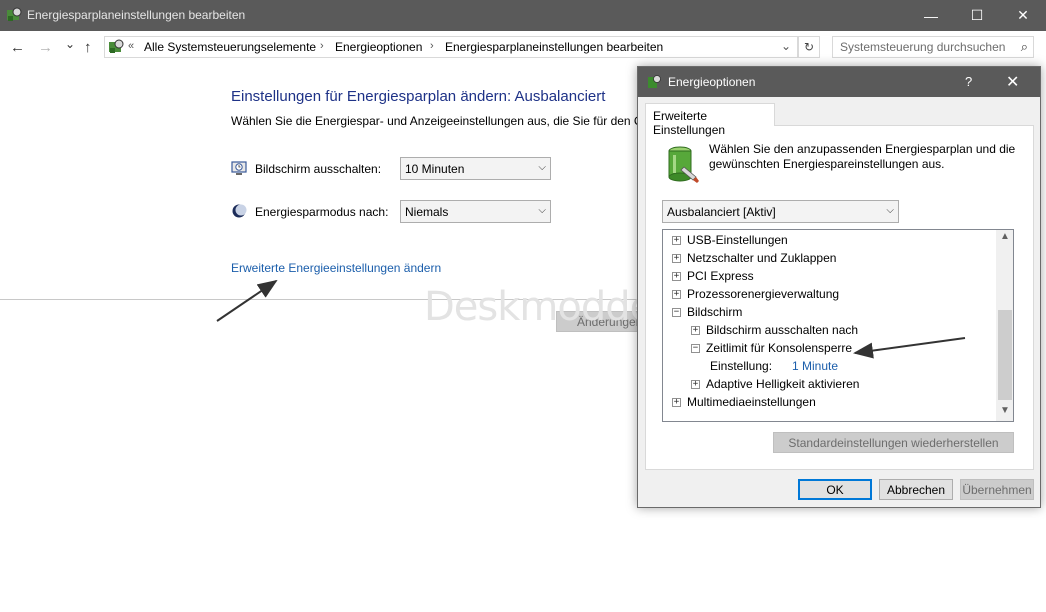 This screenshot has width=1046, height=612. Describe the element at coordinates (136, 15) in the screenshot. I see `window-title: Energiesparplaneinstellungen bearbeiten` at that location.